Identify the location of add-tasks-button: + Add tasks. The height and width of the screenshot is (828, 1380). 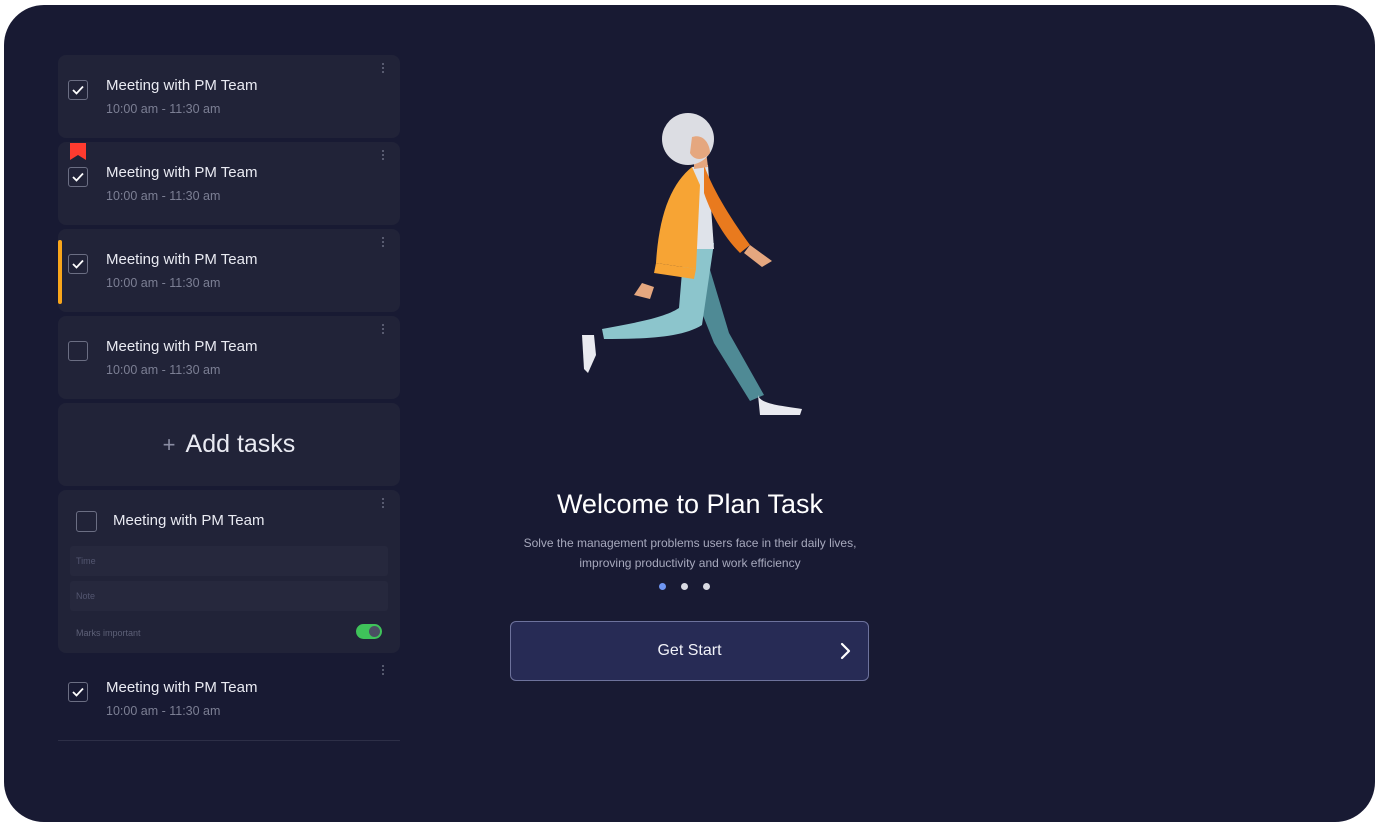
(229, 444).